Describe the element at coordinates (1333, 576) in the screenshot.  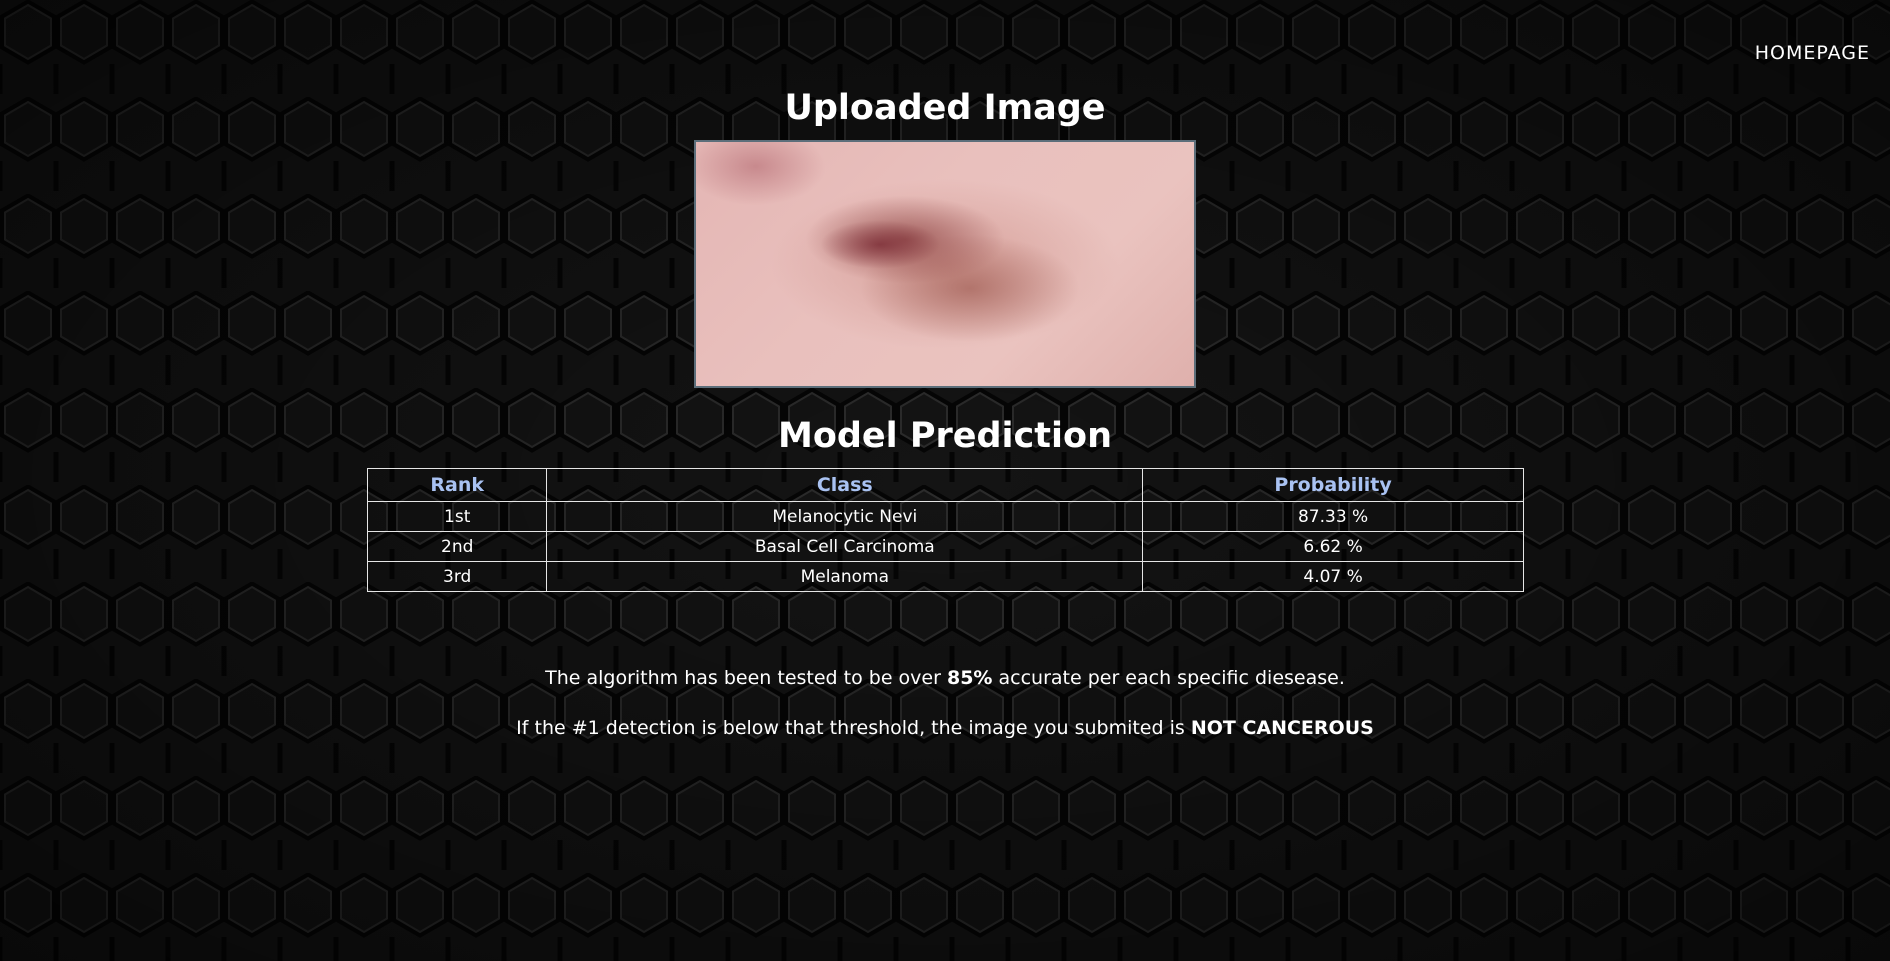
I see `probability-cell: 4.07 %` at that location.